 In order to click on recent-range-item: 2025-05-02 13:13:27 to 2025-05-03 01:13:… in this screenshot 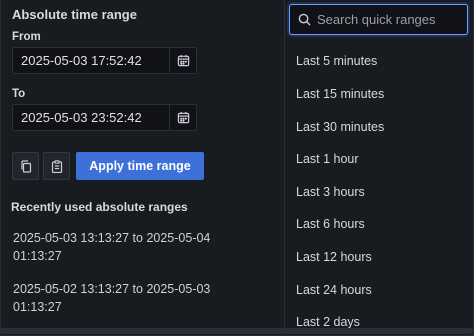, I will do `click(138, 298)`.